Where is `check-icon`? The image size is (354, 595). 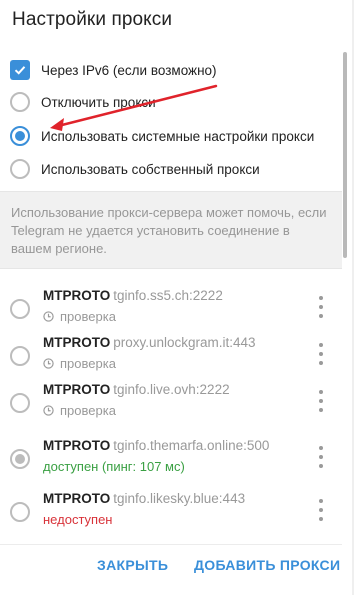
check-icon is located at coordinates (20, 70).